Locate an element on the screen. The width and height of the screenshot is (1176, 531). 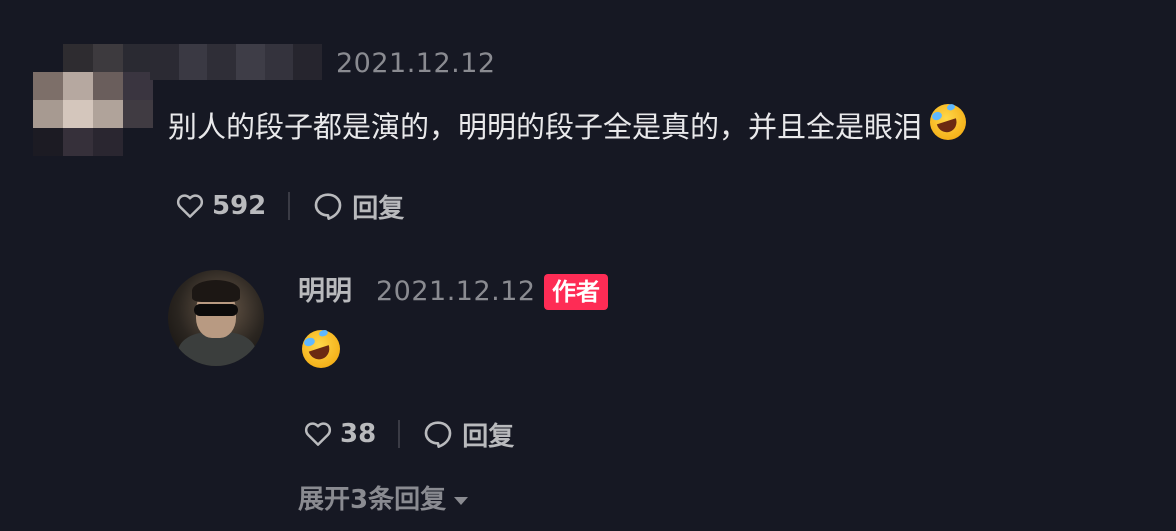
comment-text: 别人的段子都是演的，明明的段子全是真的，并且全是眼泪 is located at coordinates (567, 126).